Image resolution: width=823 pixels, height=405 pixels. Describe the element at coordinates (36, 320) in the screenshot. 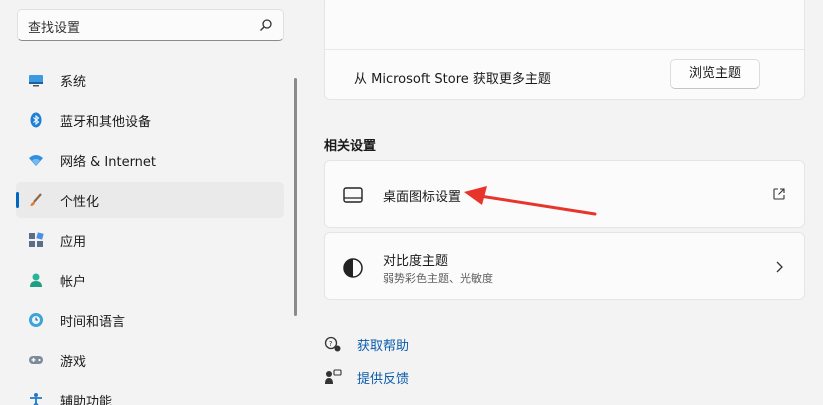

I see `clock-globe-icon` at that location.